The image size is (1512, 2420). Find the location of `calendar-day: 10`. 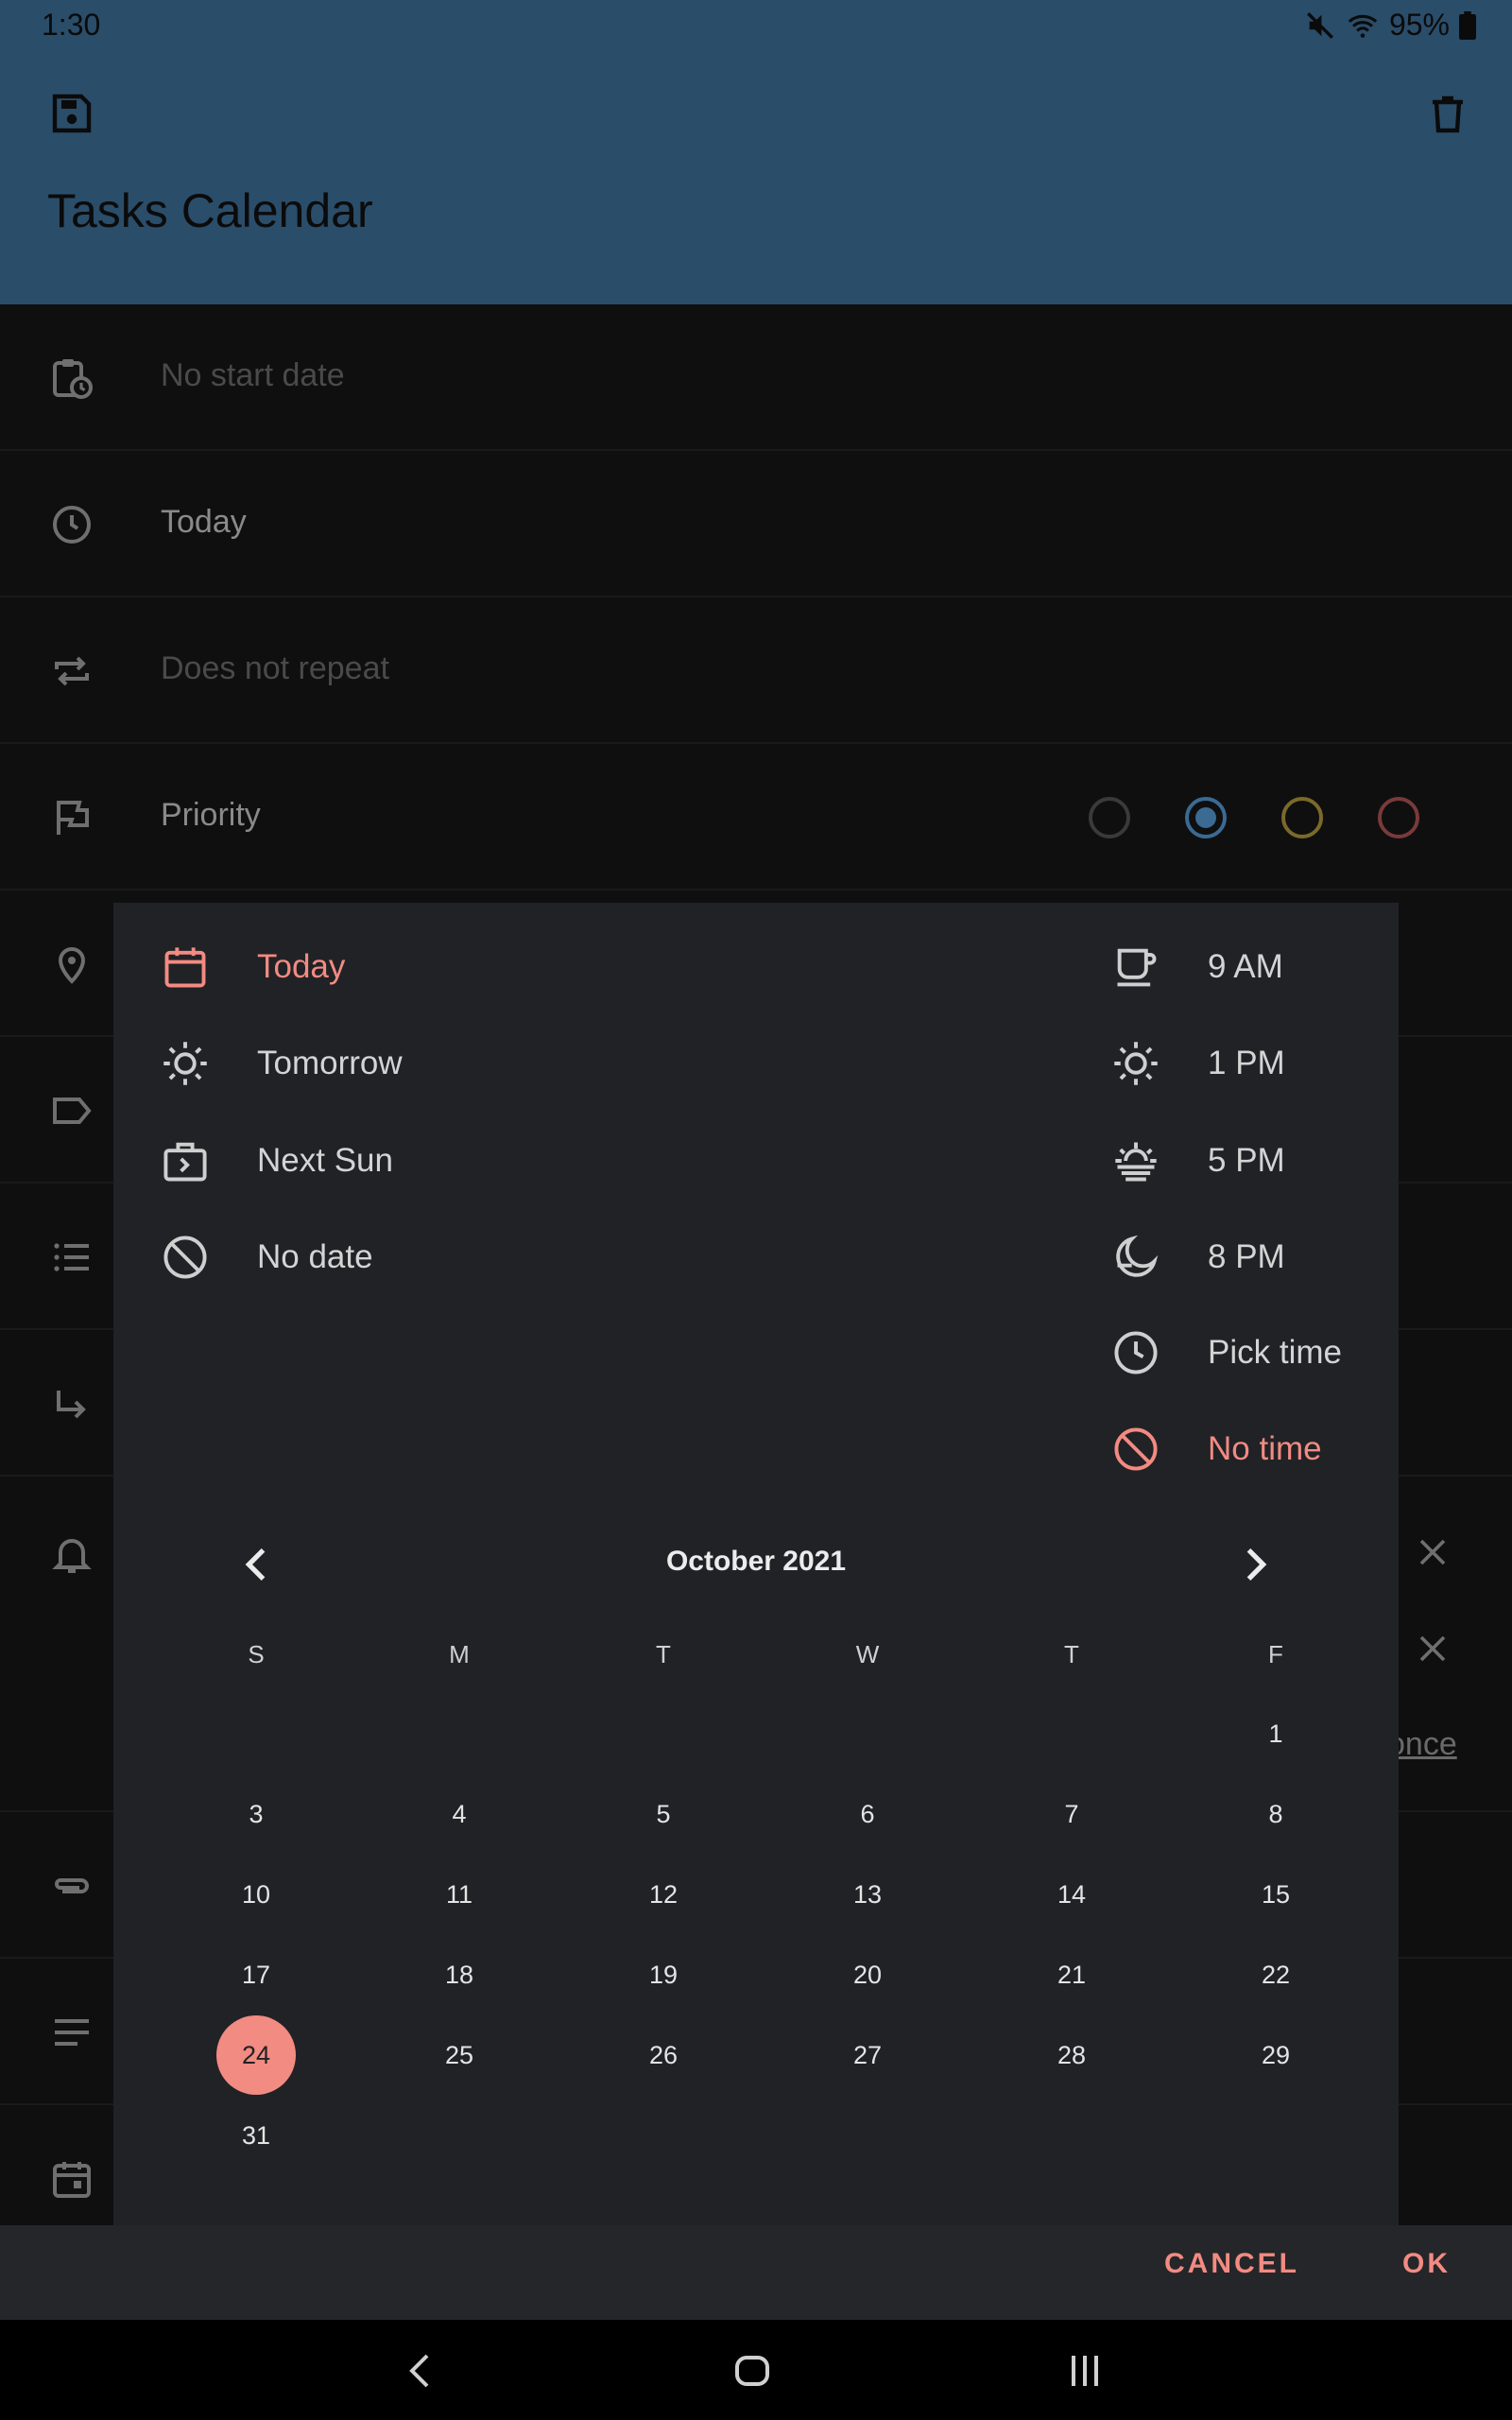

calendar-day: 10 is located at coordinates (256, 1894).